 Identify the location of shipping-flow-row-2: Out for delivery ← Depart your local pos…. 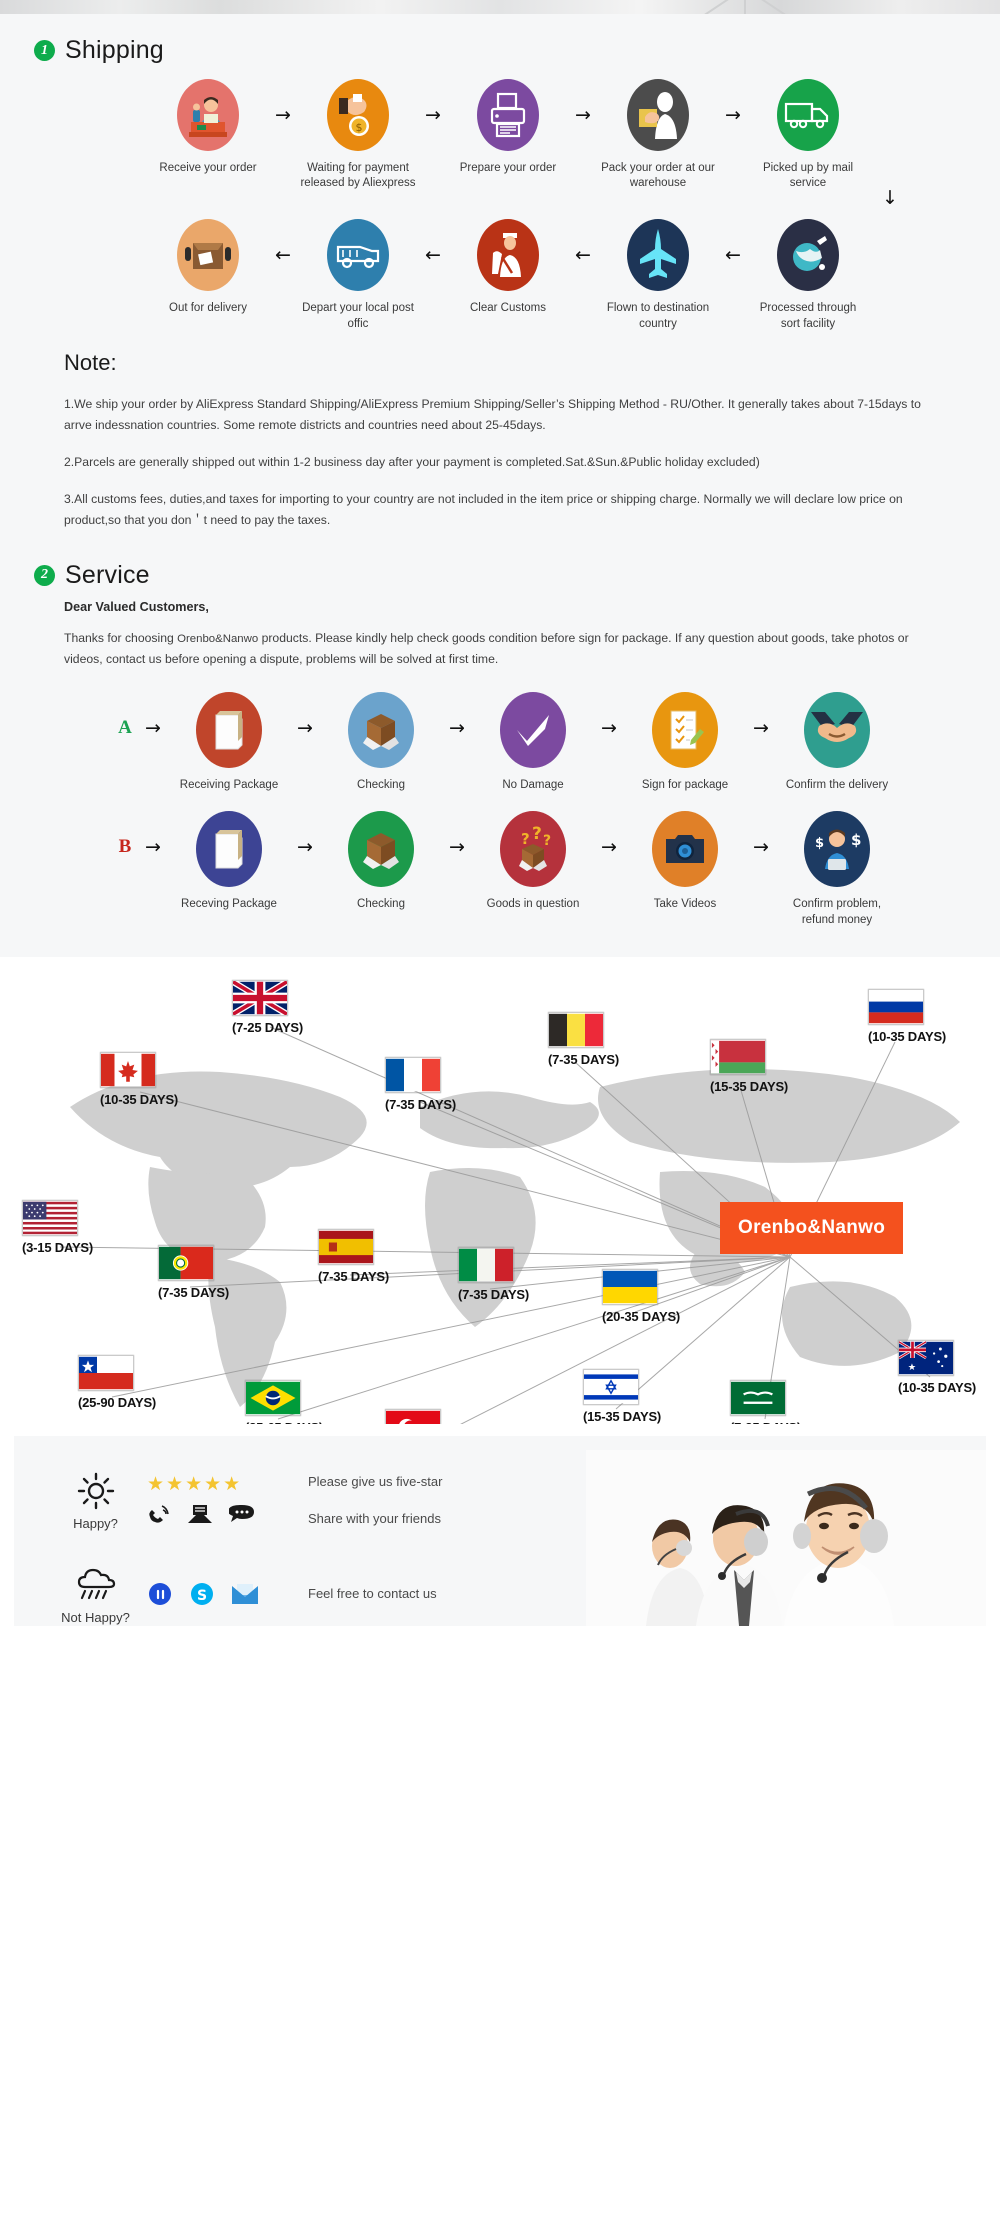
(500, 270).